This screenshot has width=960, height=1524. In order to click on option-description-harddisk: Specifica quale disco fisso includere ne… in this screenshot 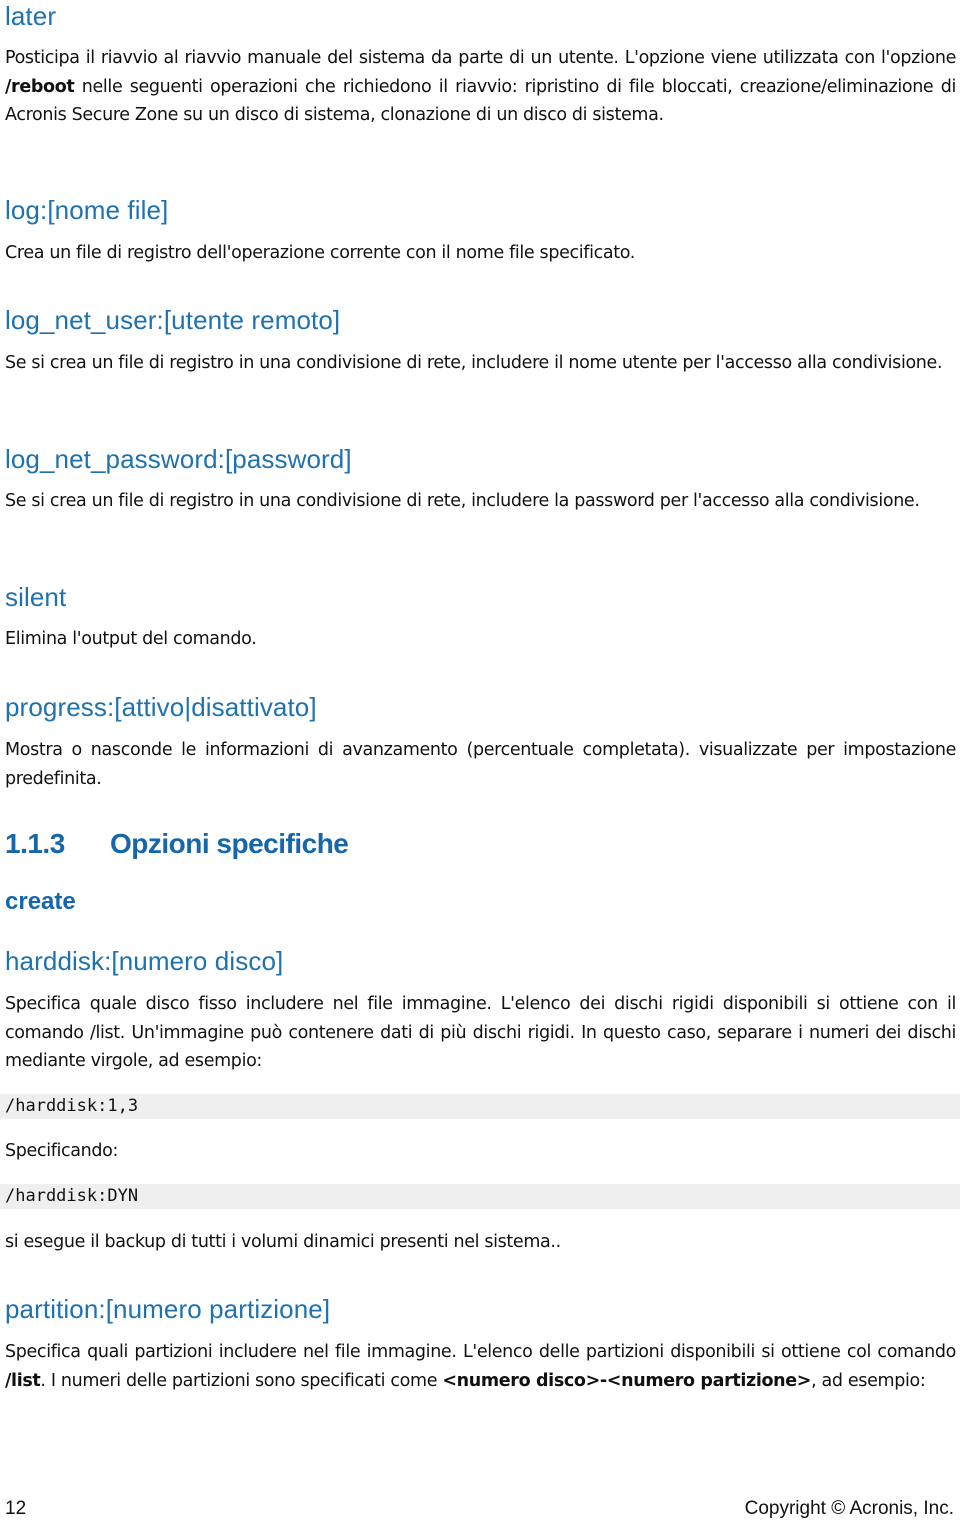, I will do `click(480, 1032)`.